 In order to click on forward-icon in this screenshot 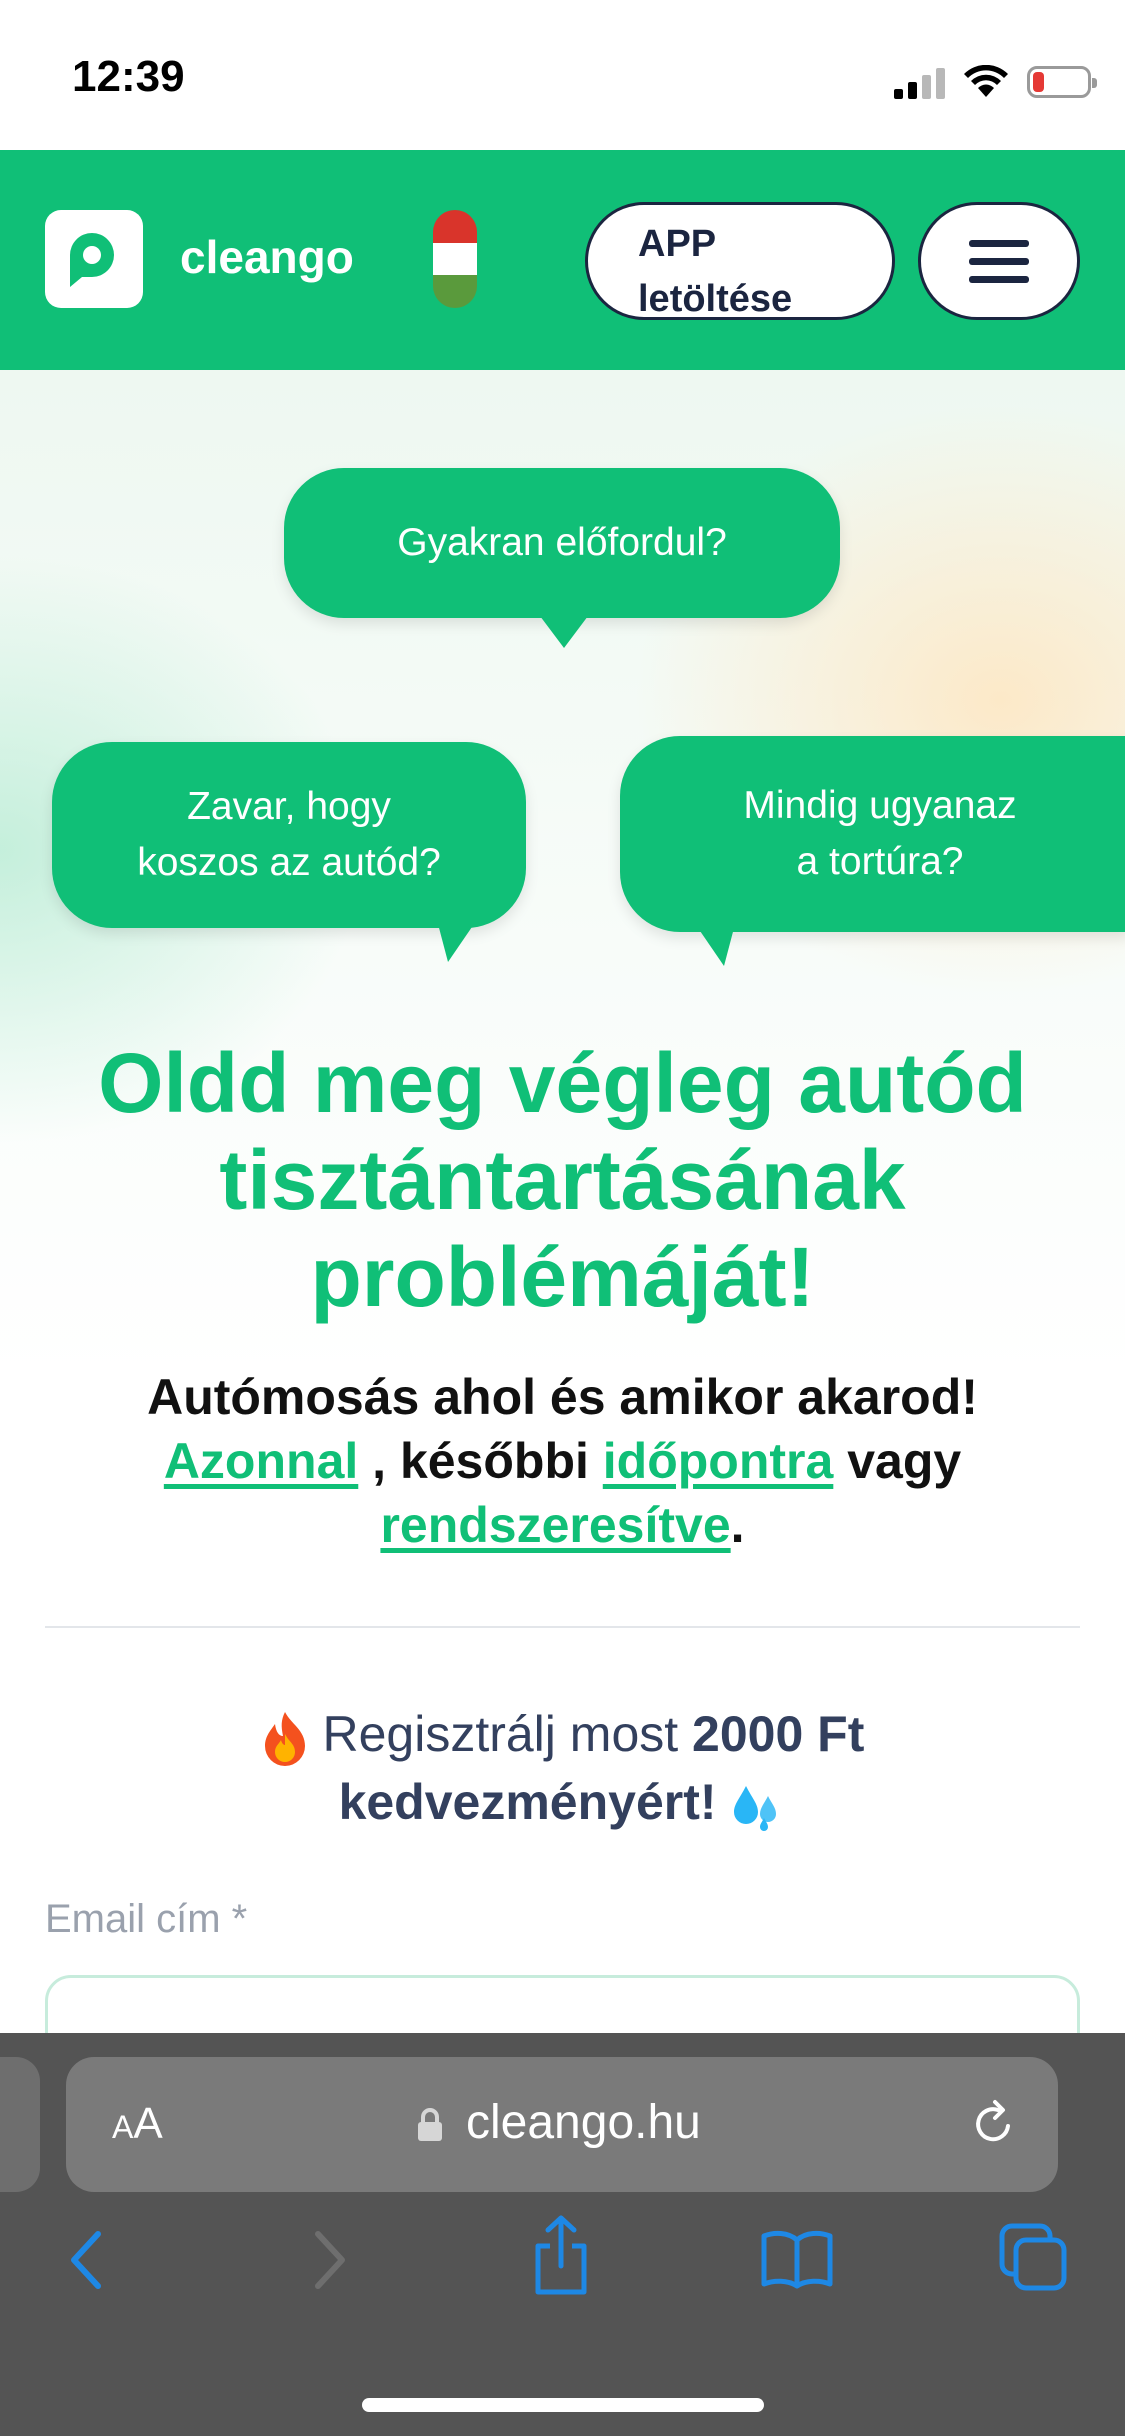, I will do `click(330, 2260)`.